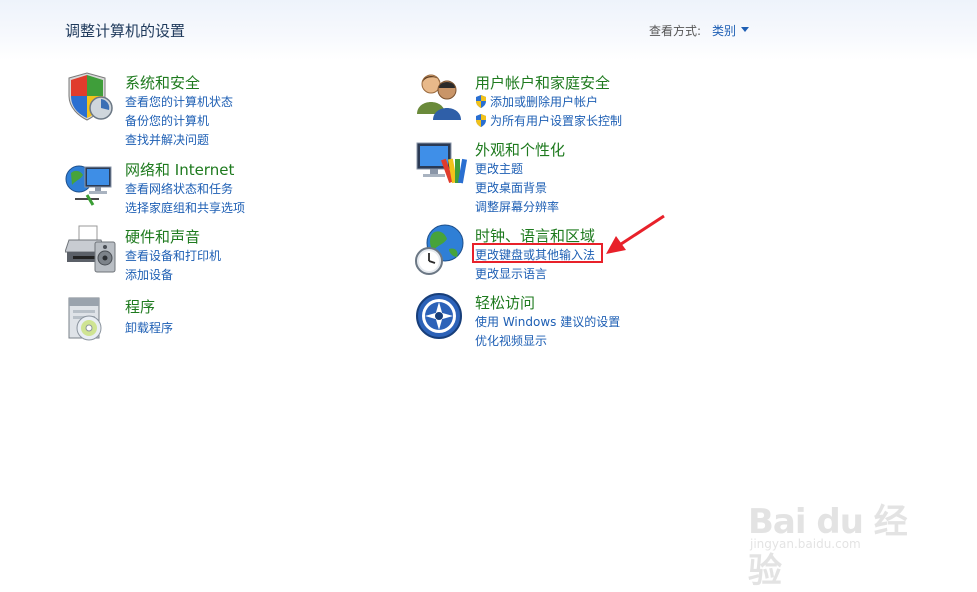 The width and height of the screenshot is (977, 592). Describe the element at coordinates (162, 236) in the screenshot. I see `category-title-hardware-sound: 硬件和声音` at that location.